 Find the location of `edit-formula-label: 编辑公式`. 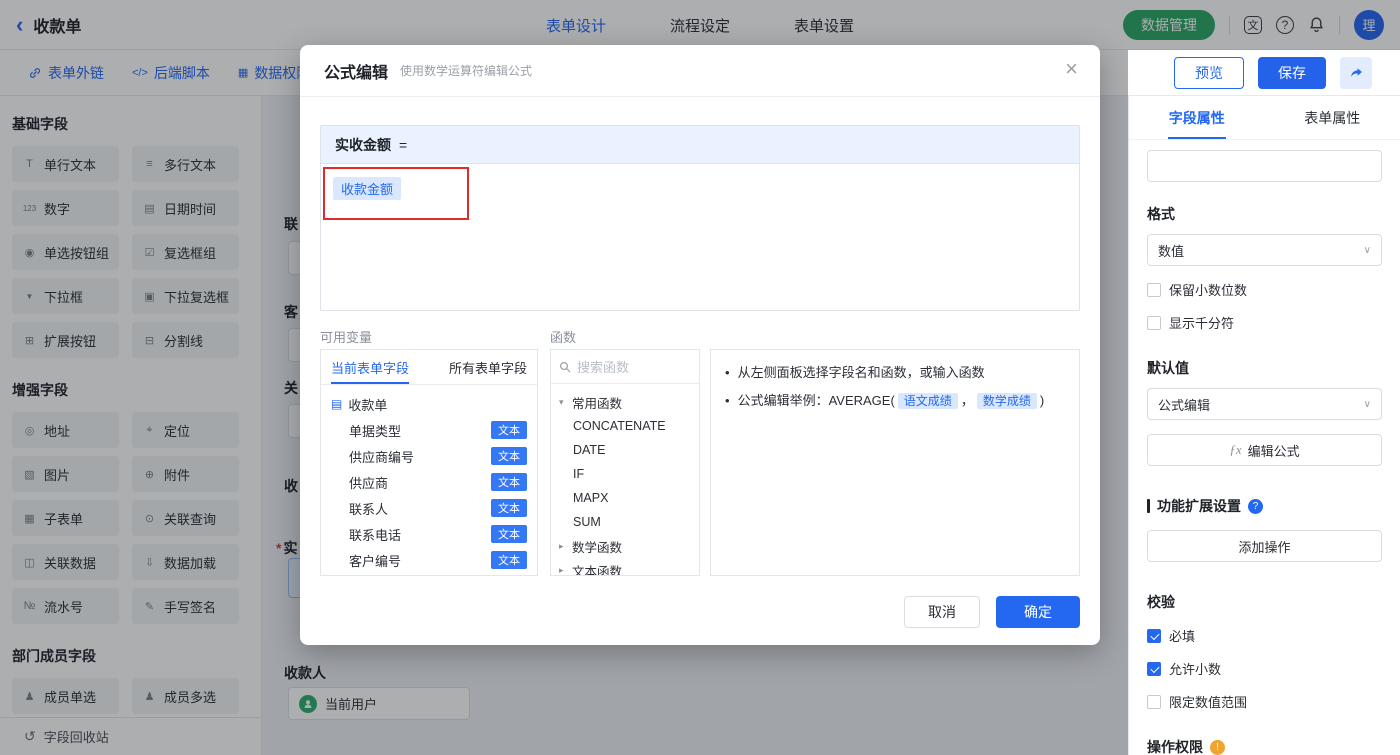

edit-formula-label: 编辑公式 is located at coordinates (1273, 451).